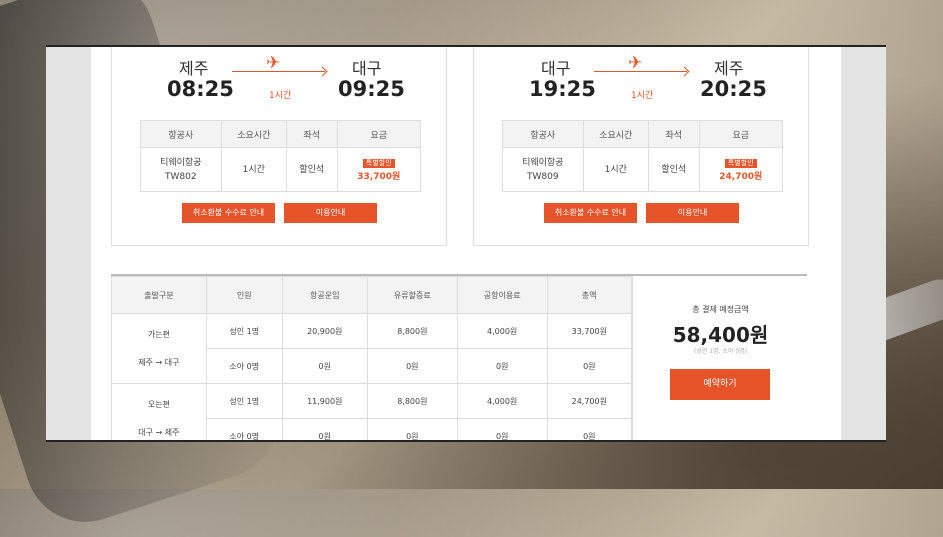 This screenshot has width=943, height=537. Describe the element at coordinates (543, 169) in the screenshot. I see `airline-cell: 티웨이항공 TW809` at that location.